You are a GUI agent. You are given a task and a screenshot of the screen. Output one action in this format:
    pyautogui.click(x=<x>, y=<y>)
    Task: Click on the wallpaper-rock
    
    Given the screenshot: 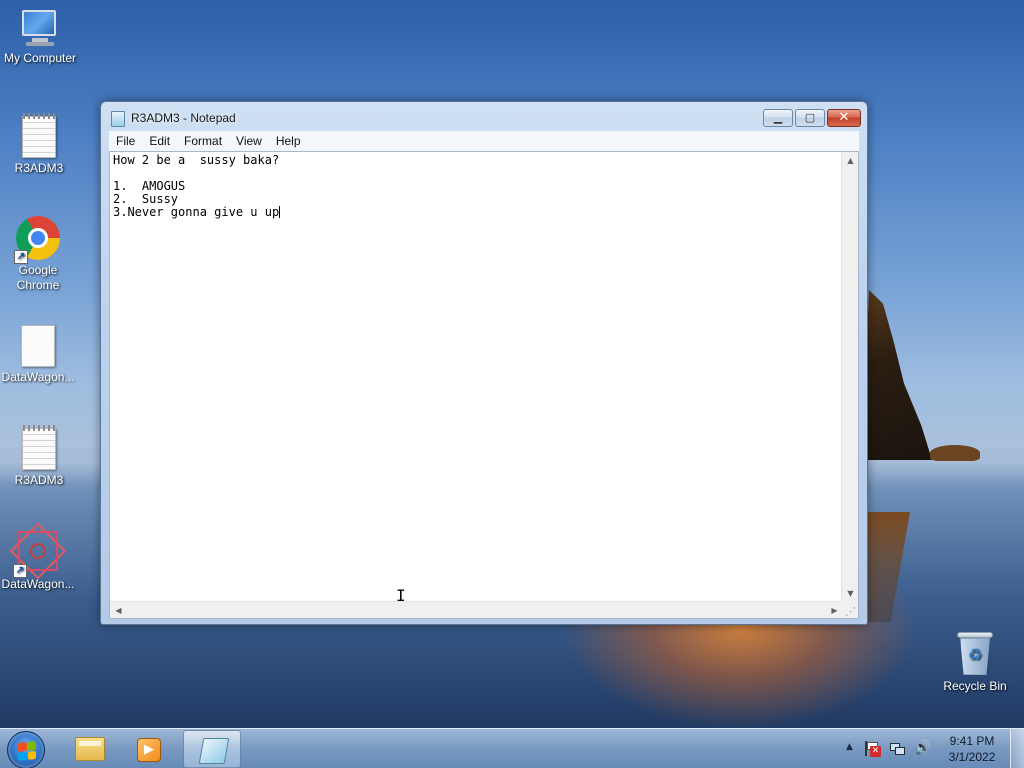 What is the action you would take?
    pyautogui.click(x=955, y=453)
    